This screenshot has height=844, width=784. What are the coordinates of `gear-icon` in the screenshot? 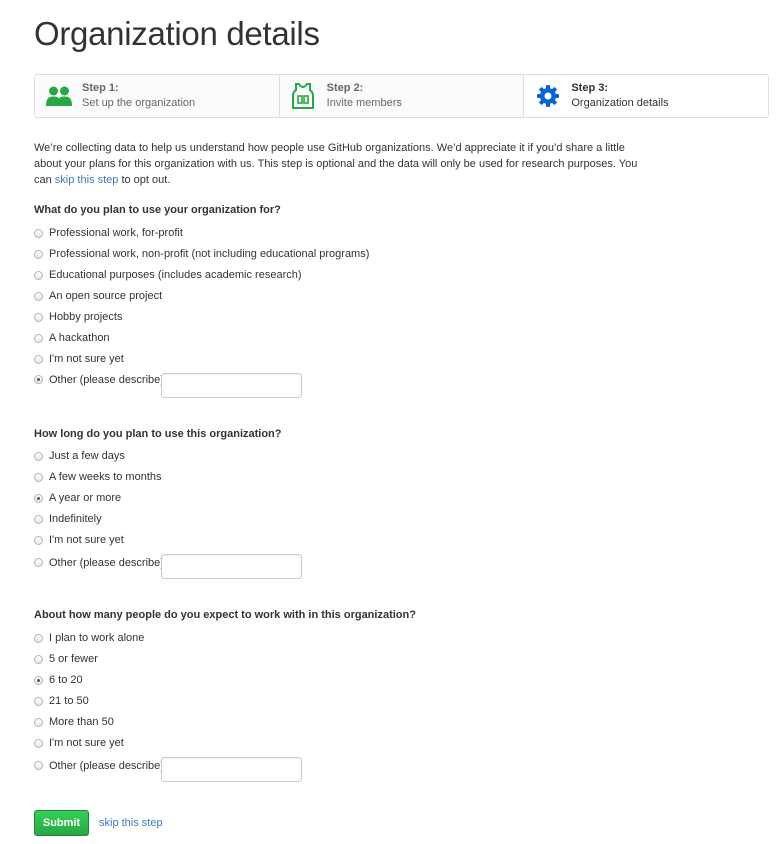 It's located at (547, 96).